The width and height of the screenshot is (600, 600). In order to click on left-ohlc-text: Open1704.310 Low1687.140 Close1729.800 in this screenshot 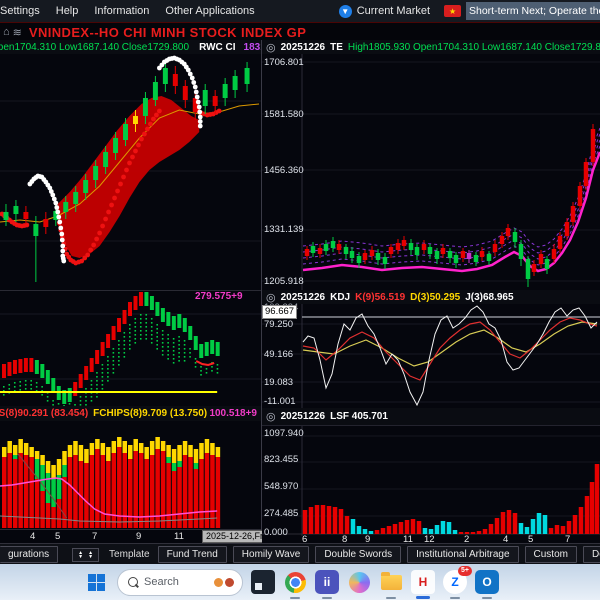, I will do `click(95, 47)`.